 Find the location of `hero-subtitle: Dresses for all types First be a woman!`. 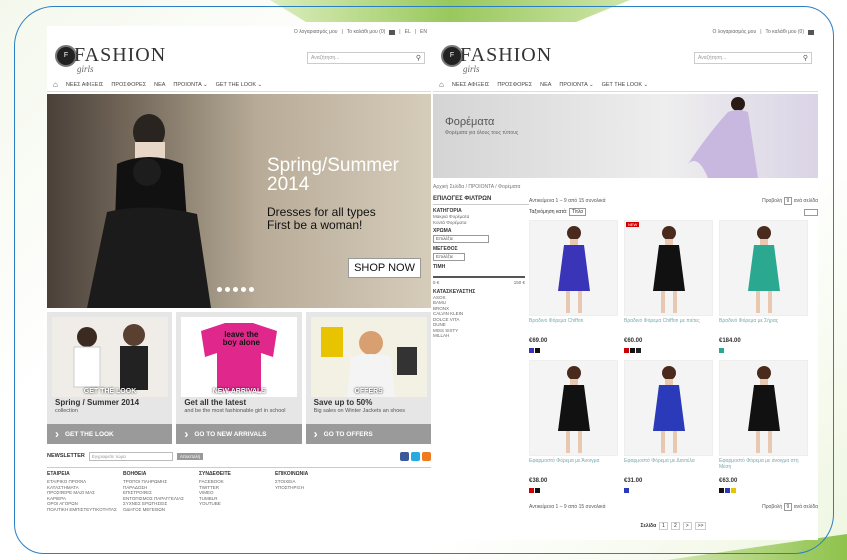

hero-subtitle: Dresses for all types First be a woman! is located at coordinates (321, 218).